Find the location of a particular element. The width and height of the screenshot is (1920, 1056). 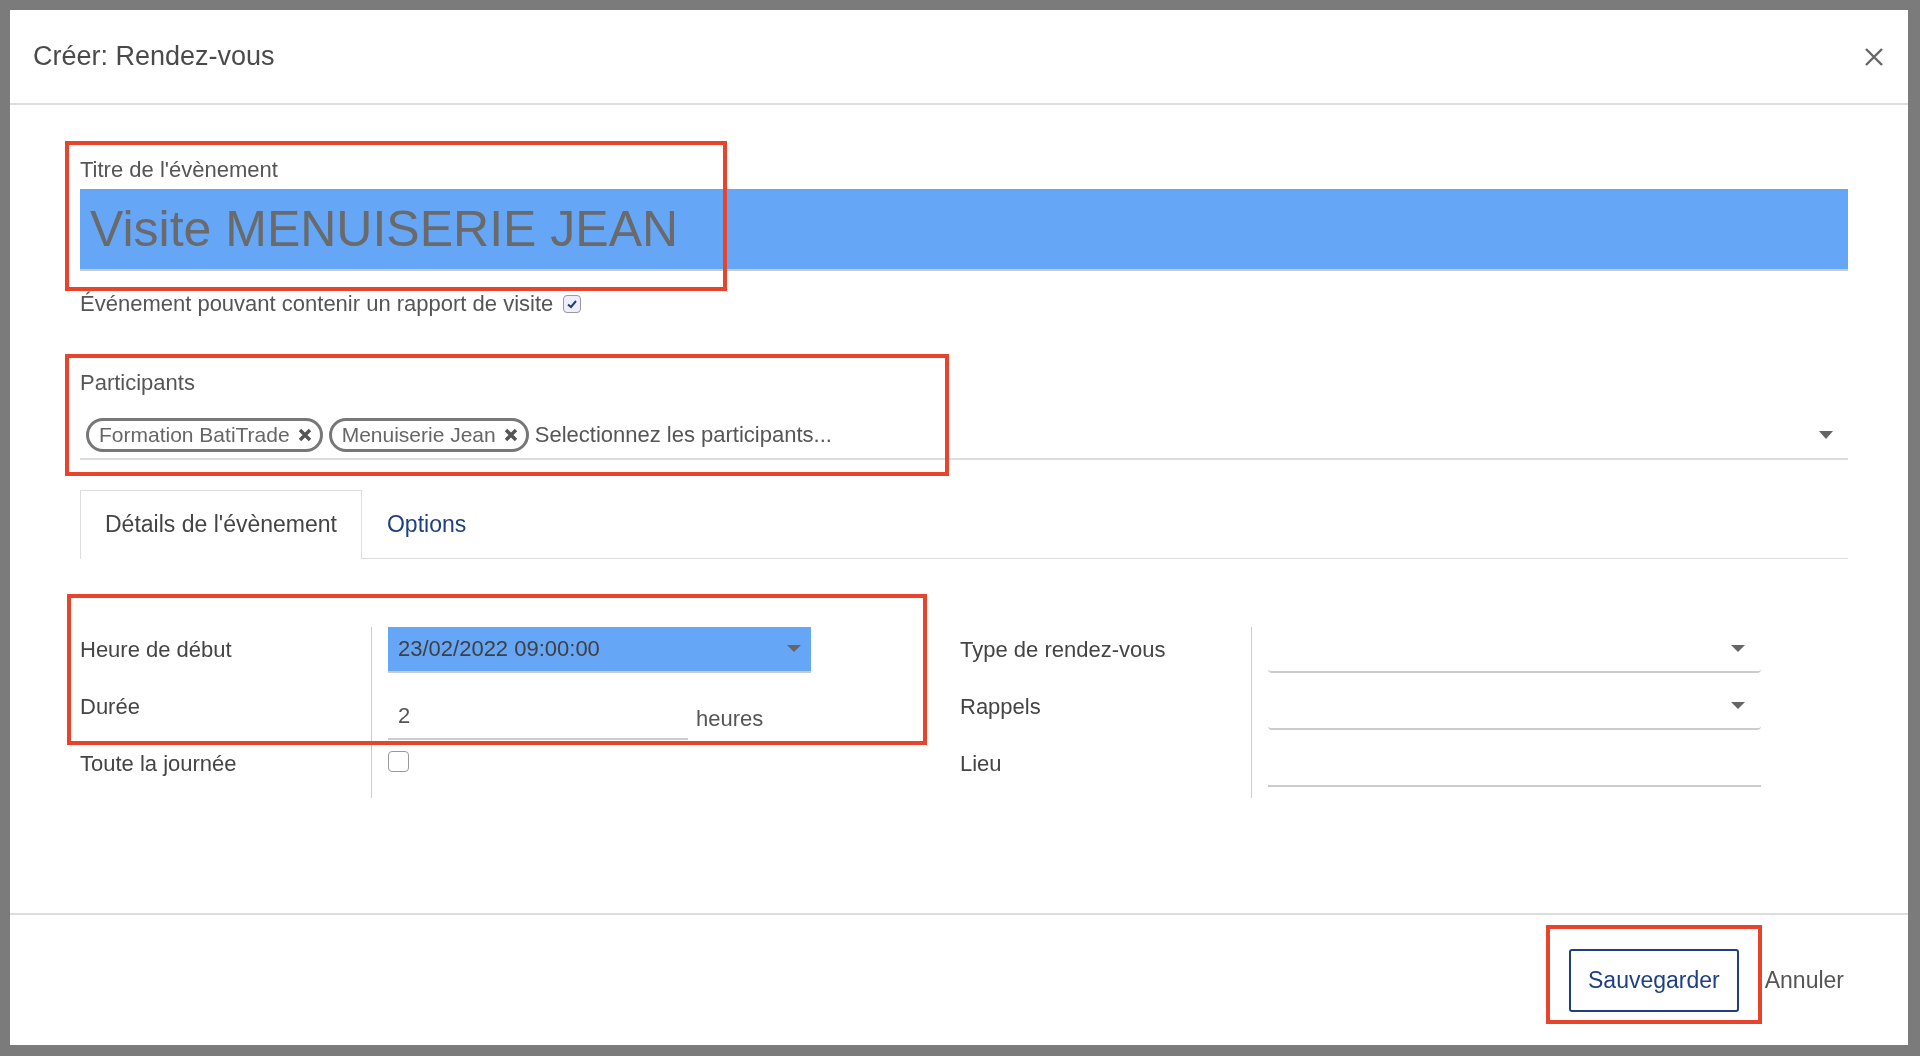

participant-tag: Formation BatiTrade is located at coordinates (204, 435).